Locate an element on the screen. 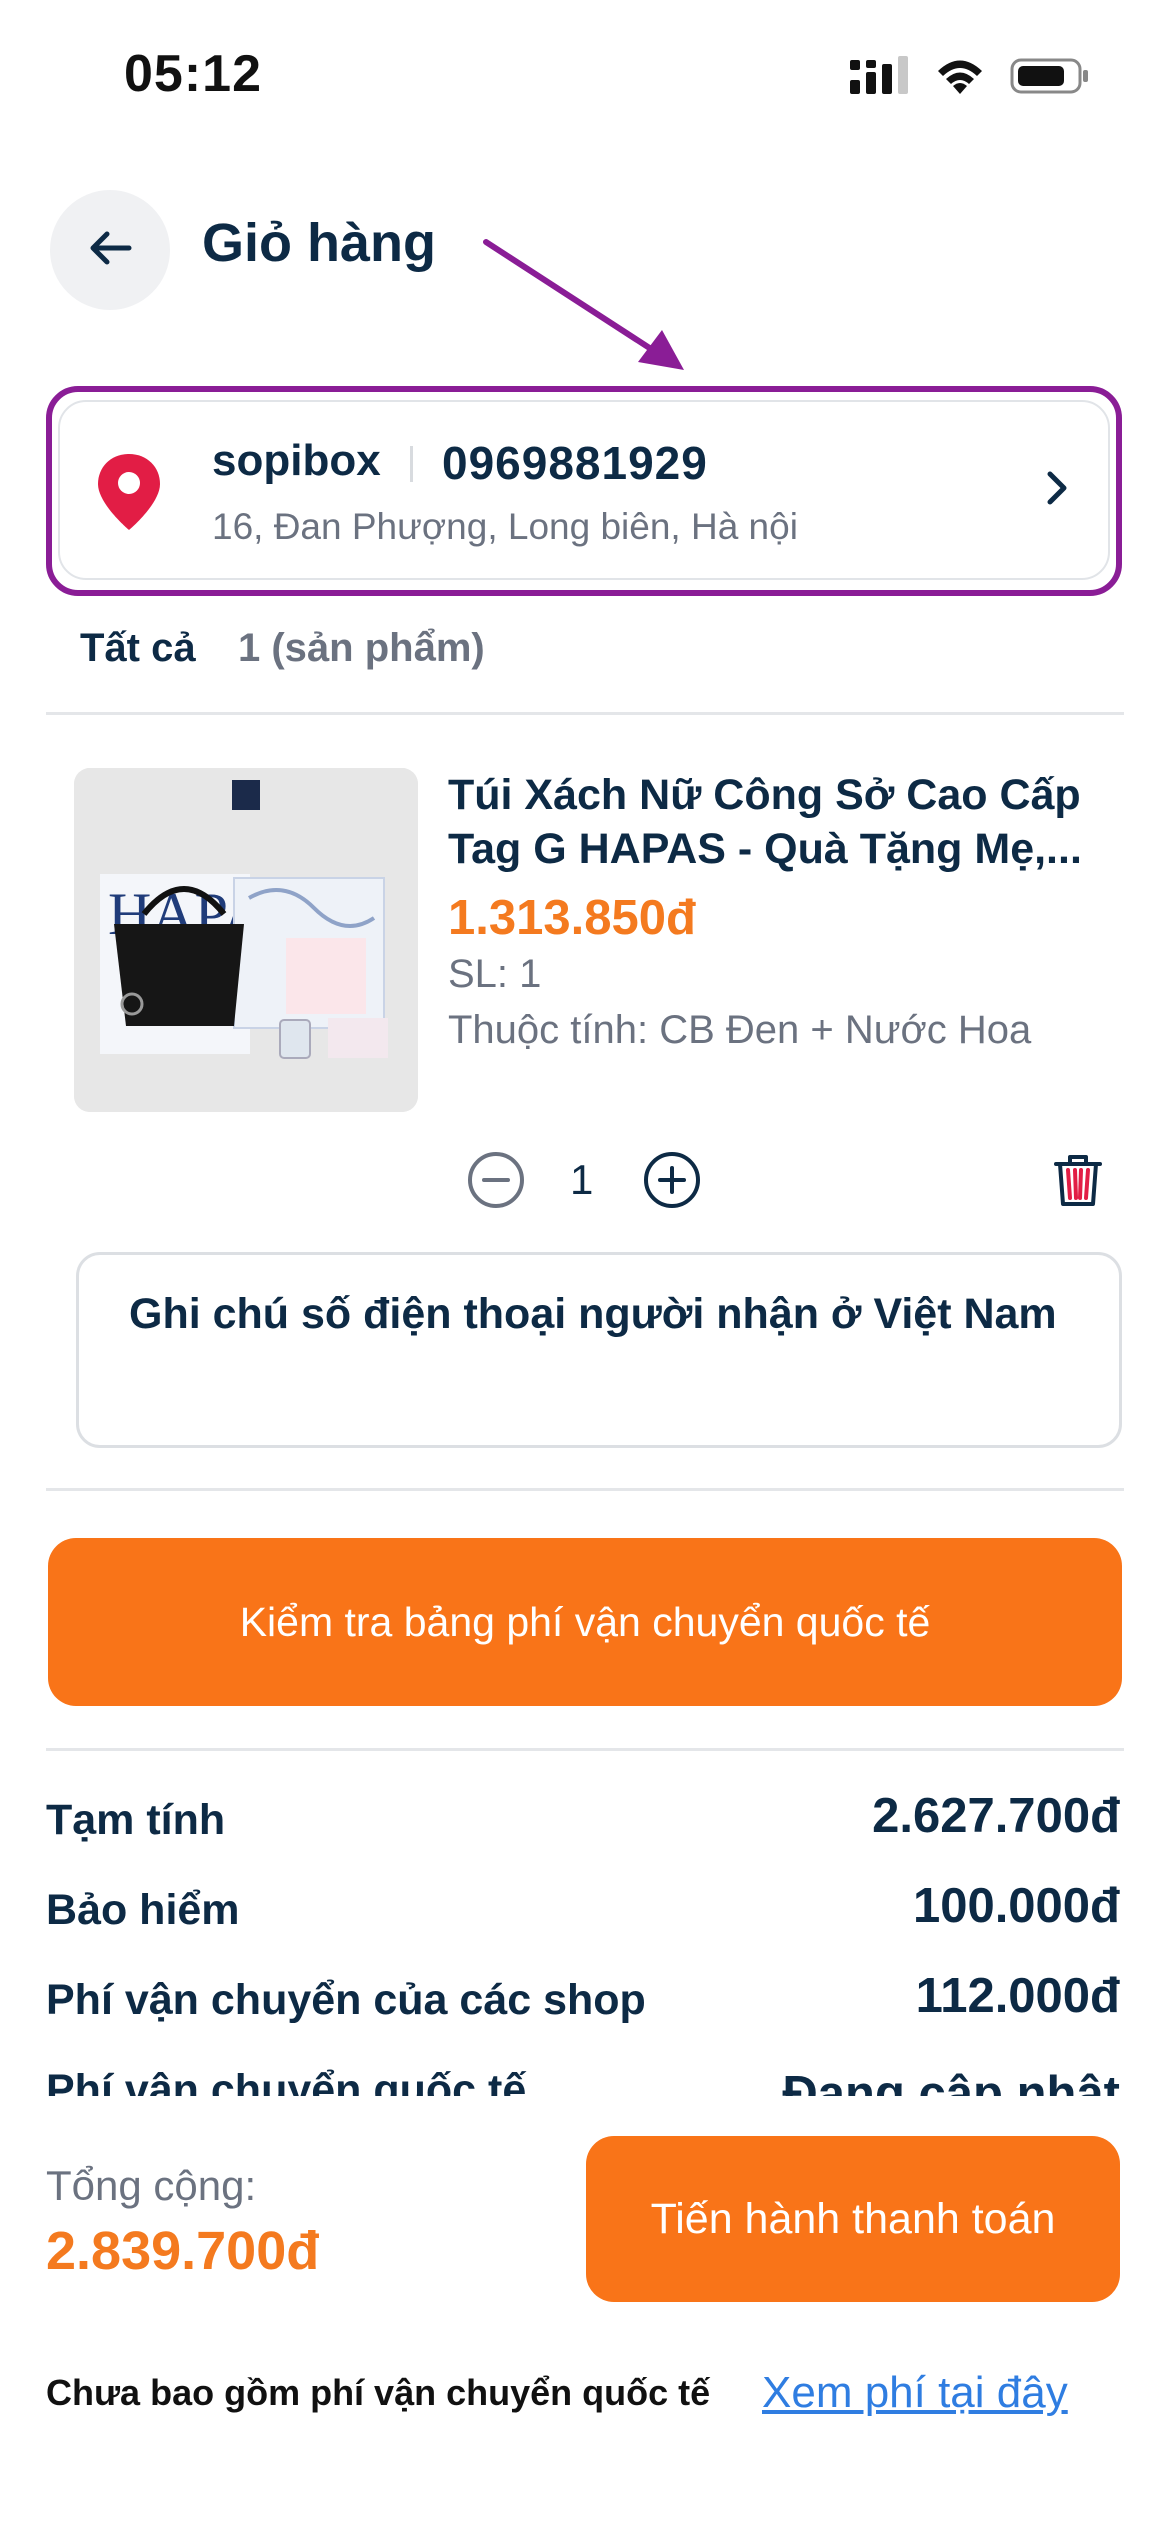  minus-circle-icon is located at coordinates (496, 1180).